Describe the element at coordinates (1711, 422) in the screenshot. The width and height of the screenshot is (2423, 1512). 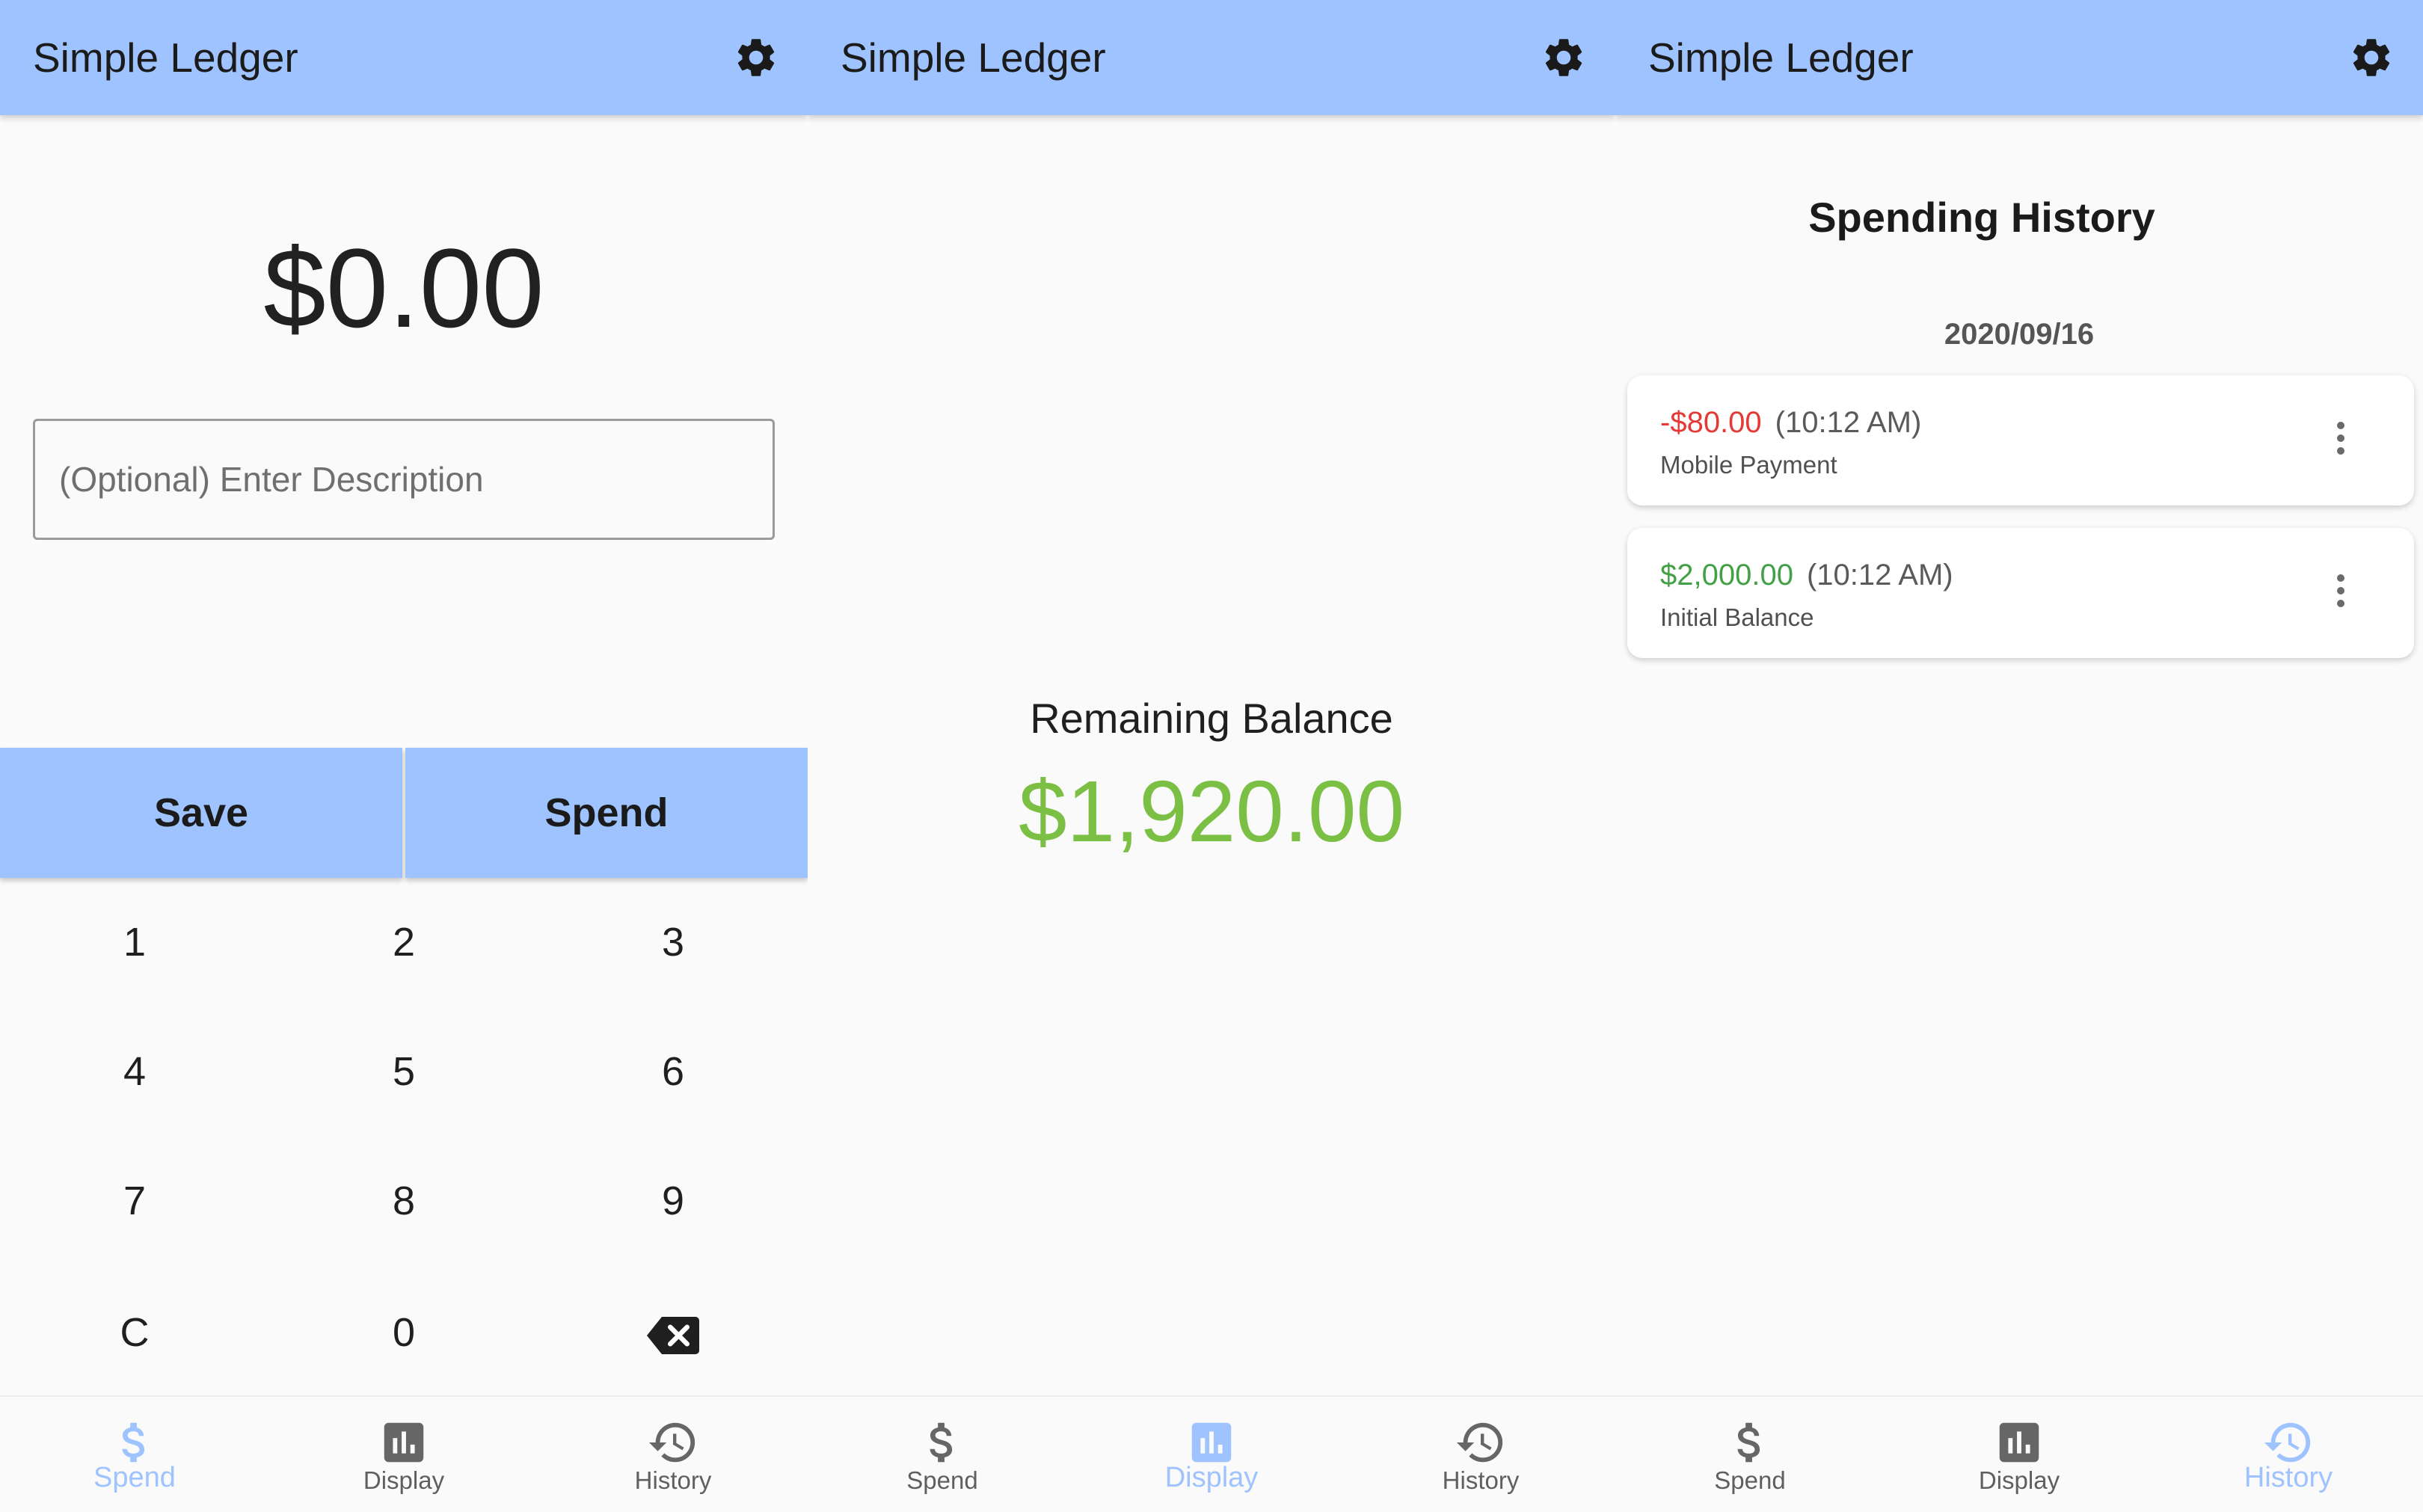
I see `entry-amount: -$80.00` at that location.